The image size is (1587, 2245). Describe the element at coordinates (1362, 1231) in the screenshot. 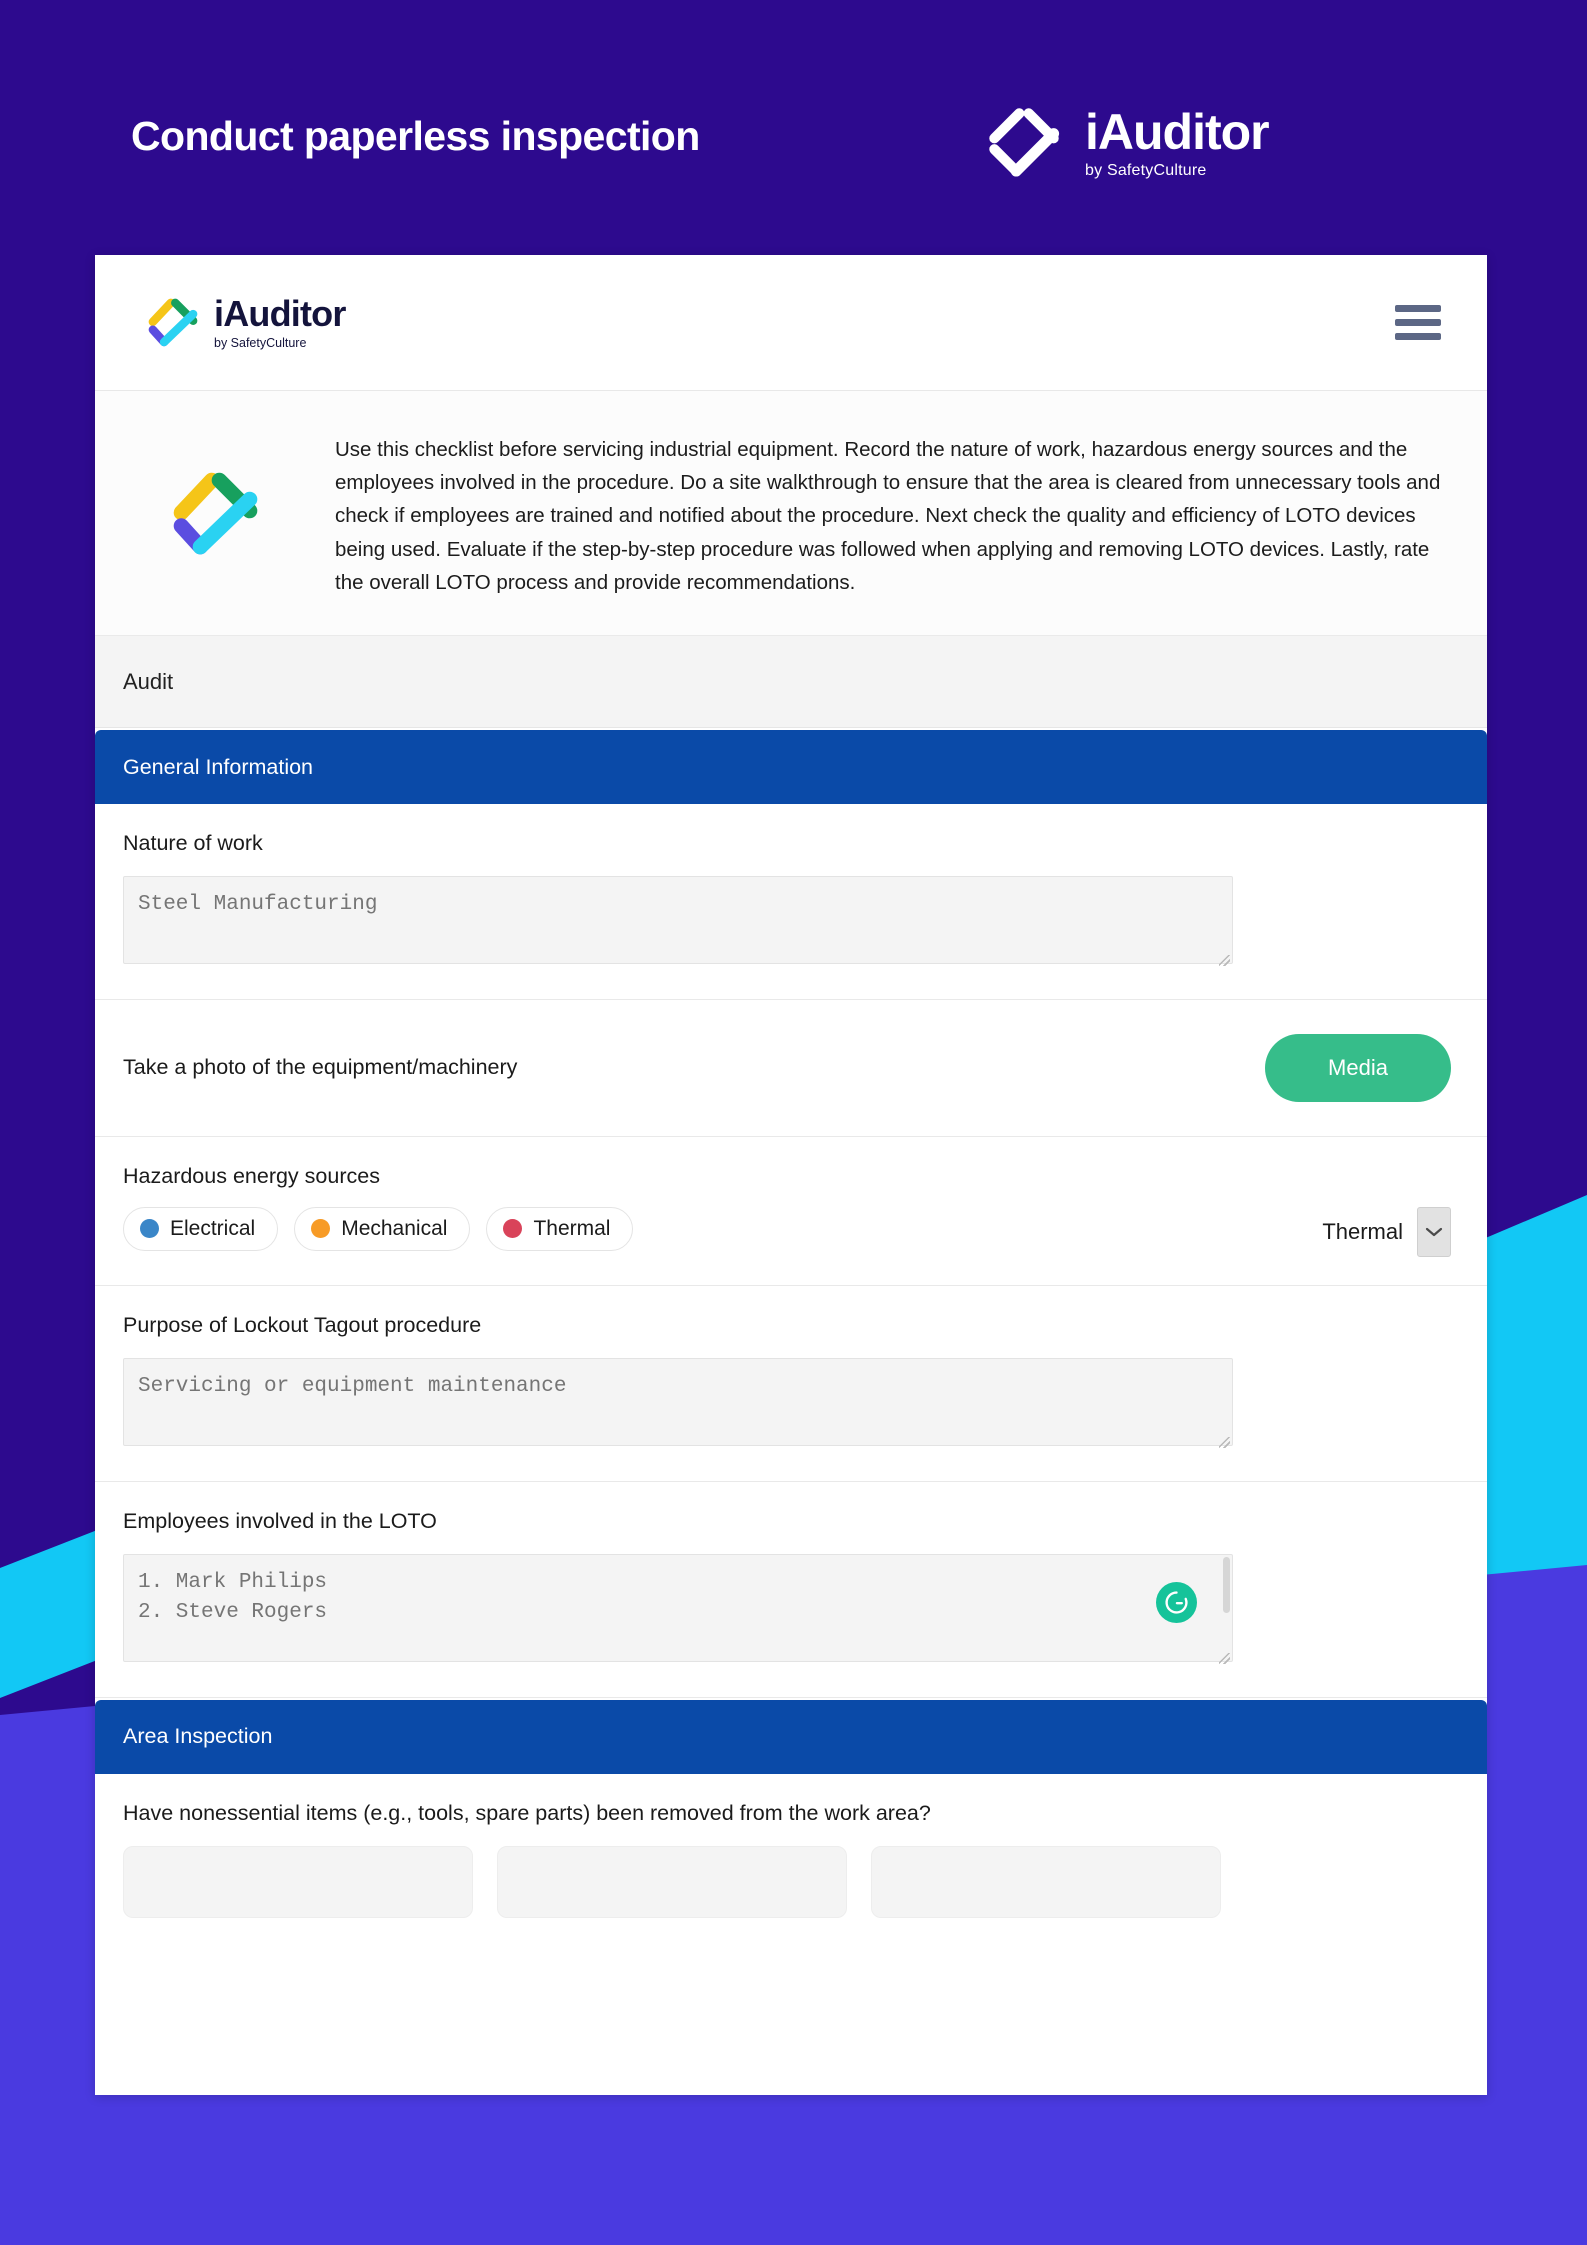

I see `hazard-select-value: Thermal` at that location.